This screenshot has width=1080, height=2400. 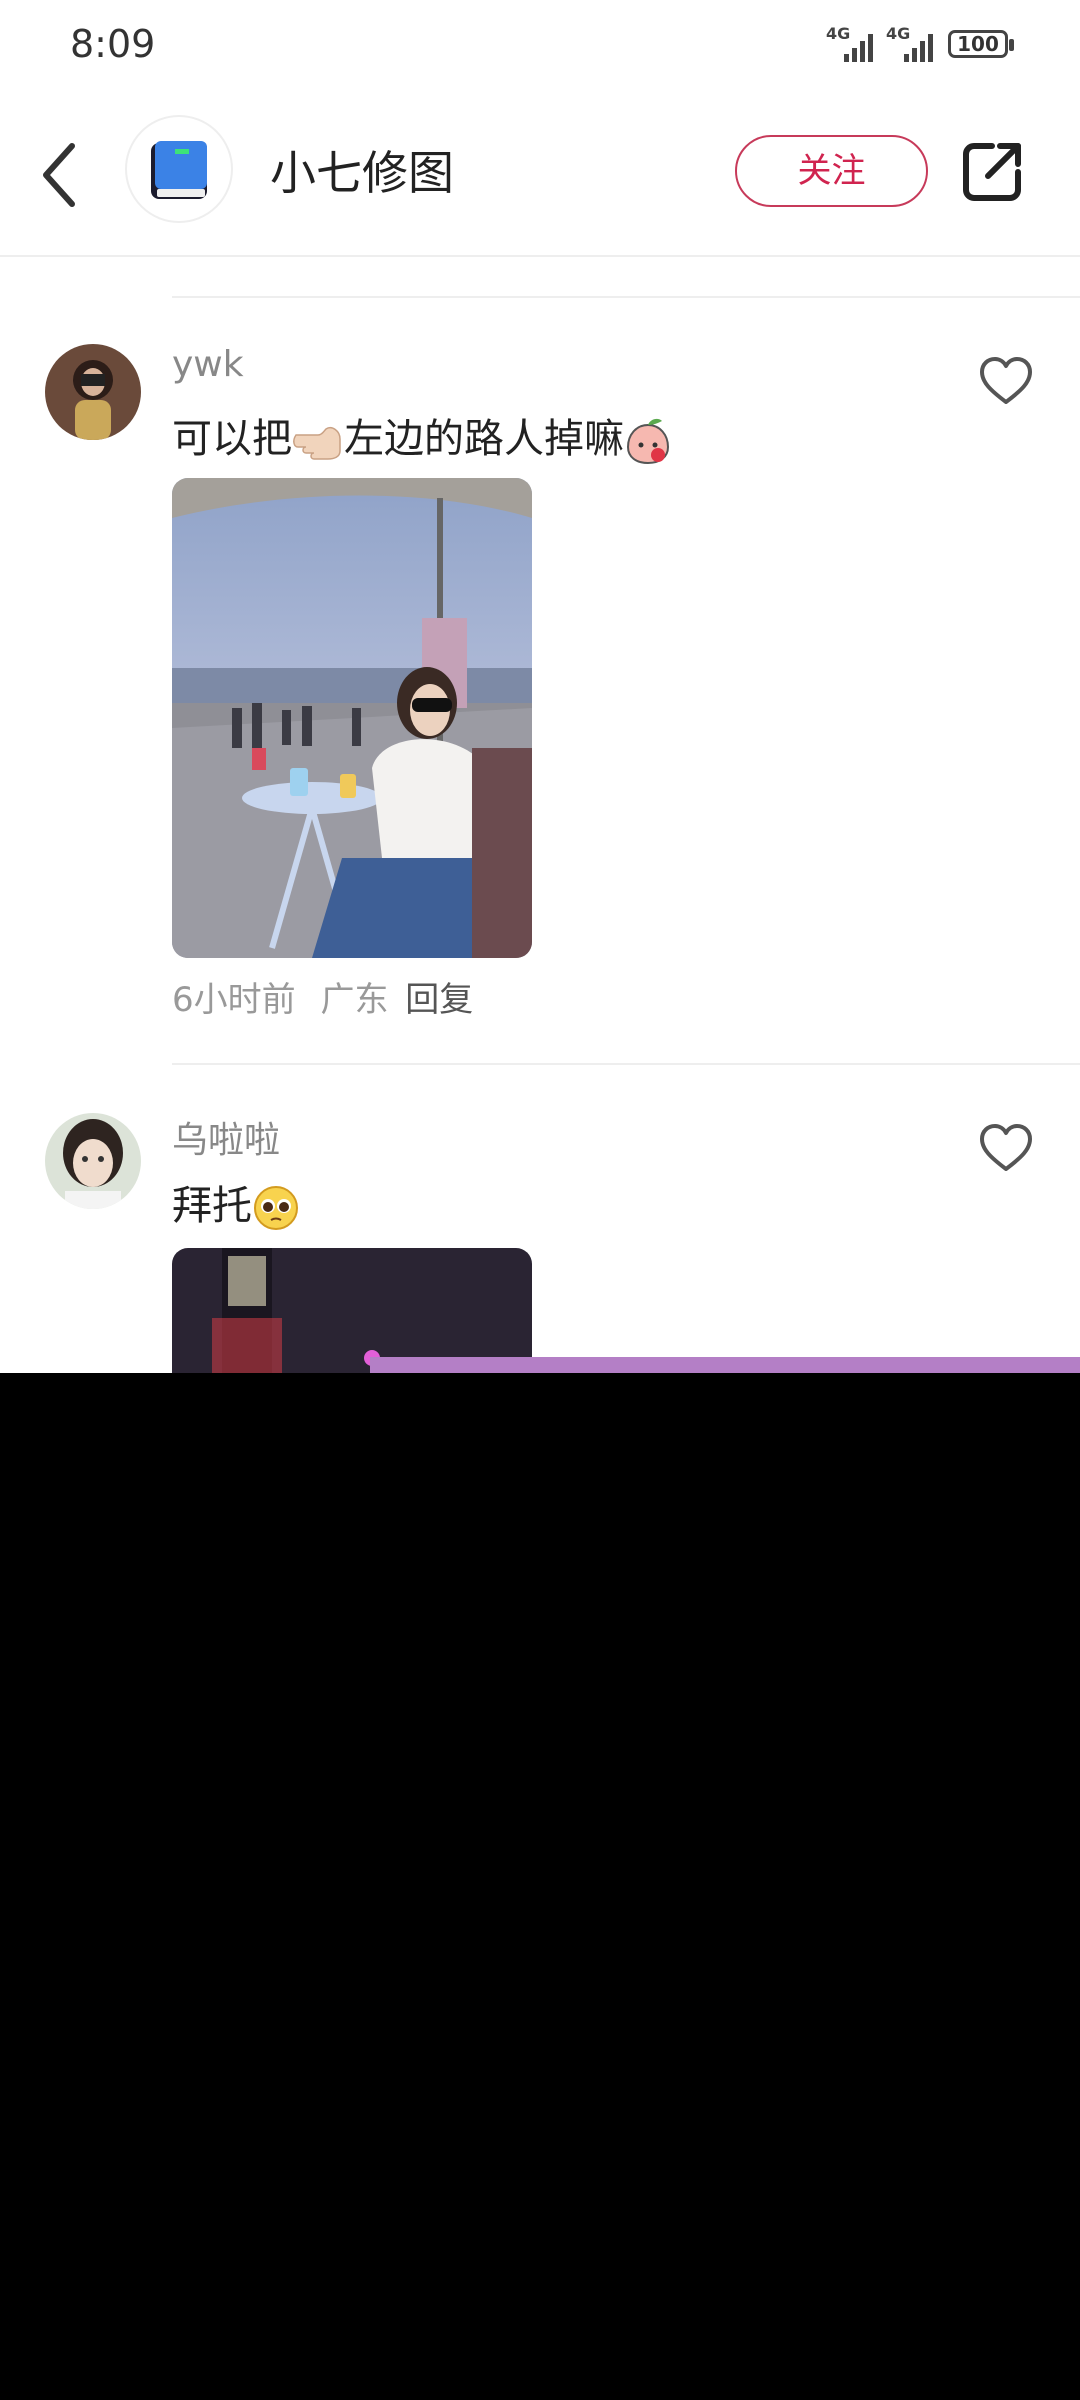 I want to click on blue-book-icon, so click(x=179, y=170).